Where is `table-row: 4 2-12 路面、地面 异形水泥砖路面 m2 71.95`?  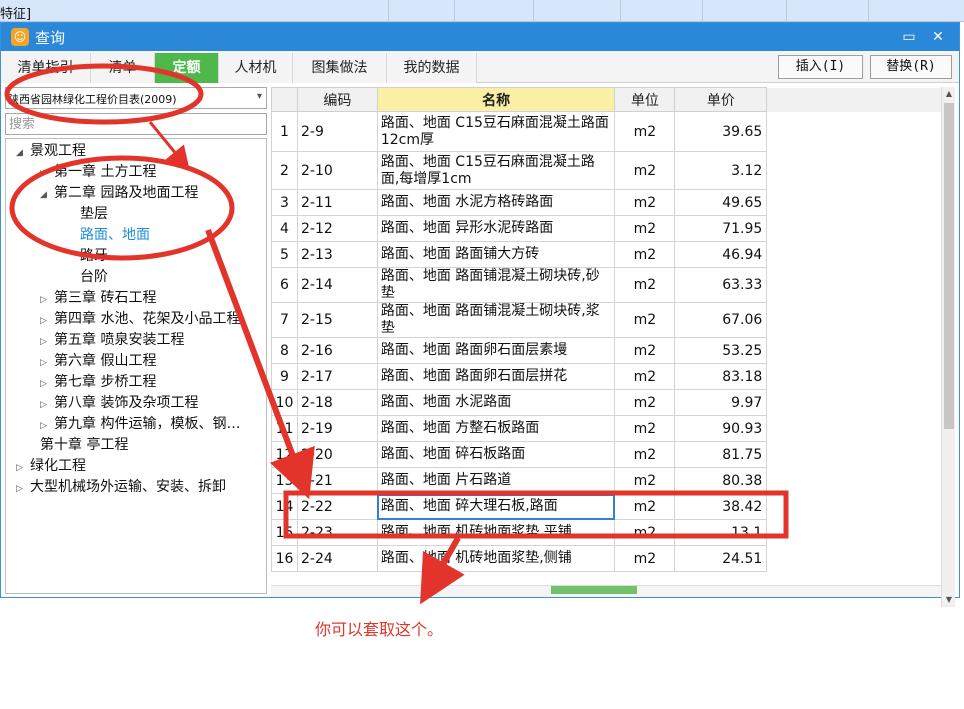 table-row: 4 2-12 路面、地面 异形水泥砖路面 m2 71.95 is located at coordinates (607, 228).